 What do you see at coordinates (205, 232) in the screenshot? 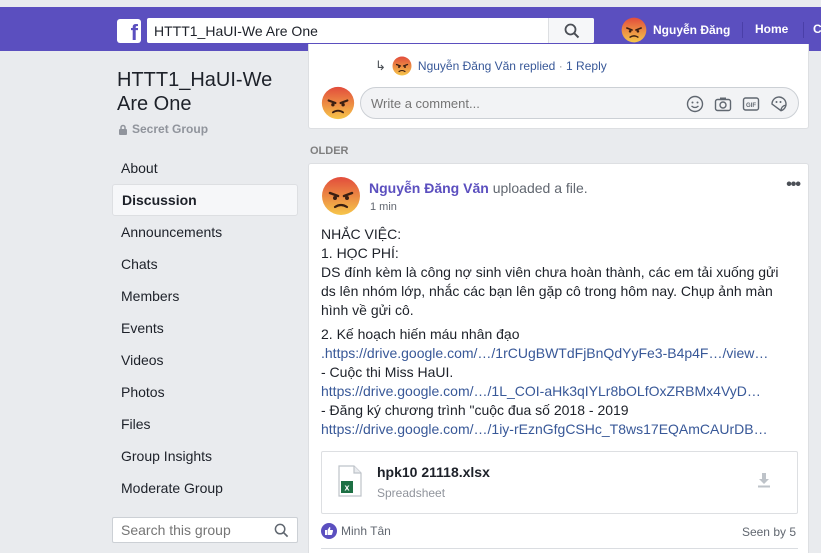
I see `nav-announcements: Announcements` at bounding box center [205, 232].